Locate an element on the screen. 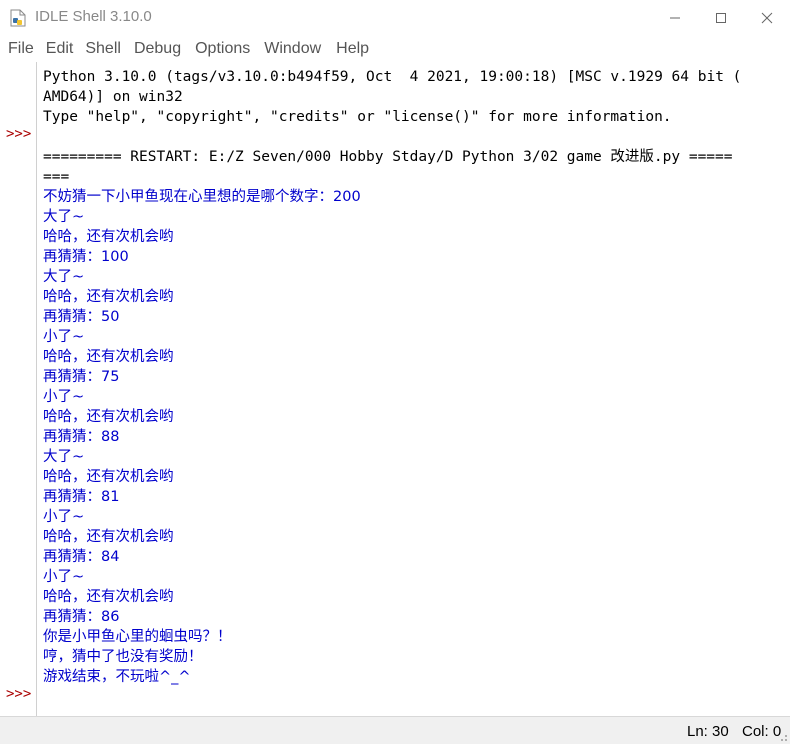  close-icon is located at coordinates (767, 18).